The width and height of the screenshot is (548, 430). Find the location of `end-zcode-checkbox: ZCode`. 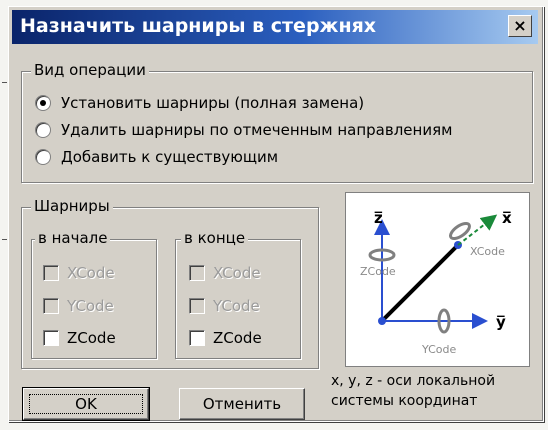

end-zcode-checkbox: ZCode is located at coordinates (225, 338).